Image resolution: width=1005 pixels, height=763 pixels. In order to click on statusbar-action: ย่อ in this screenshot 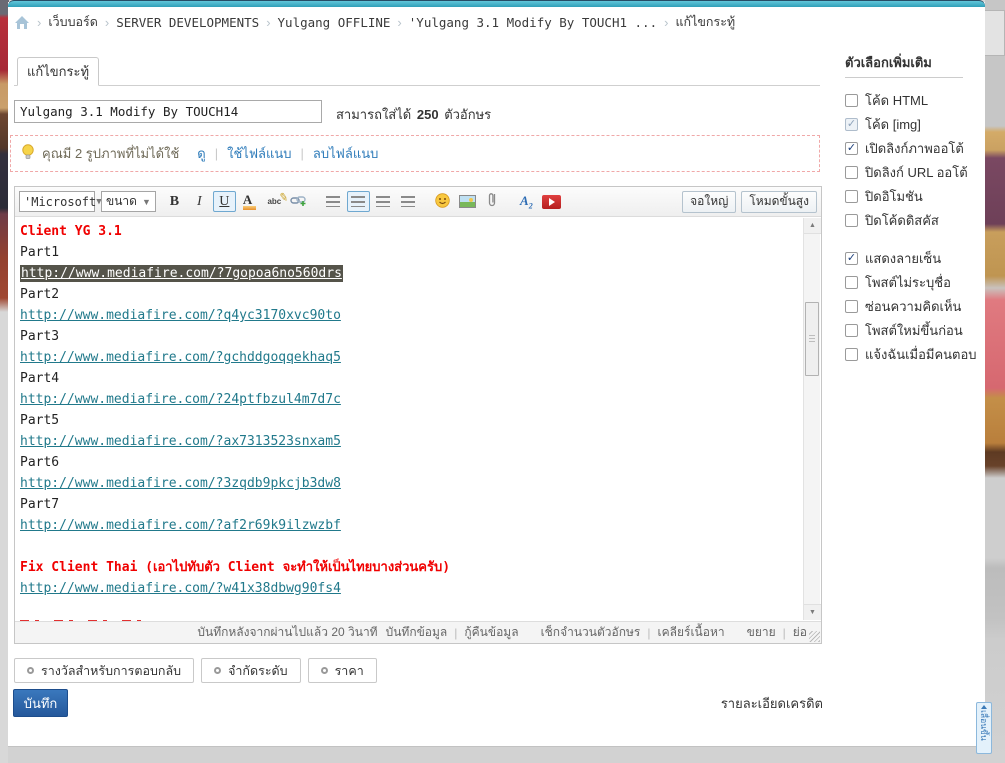, I will do `click(800, 632)`.